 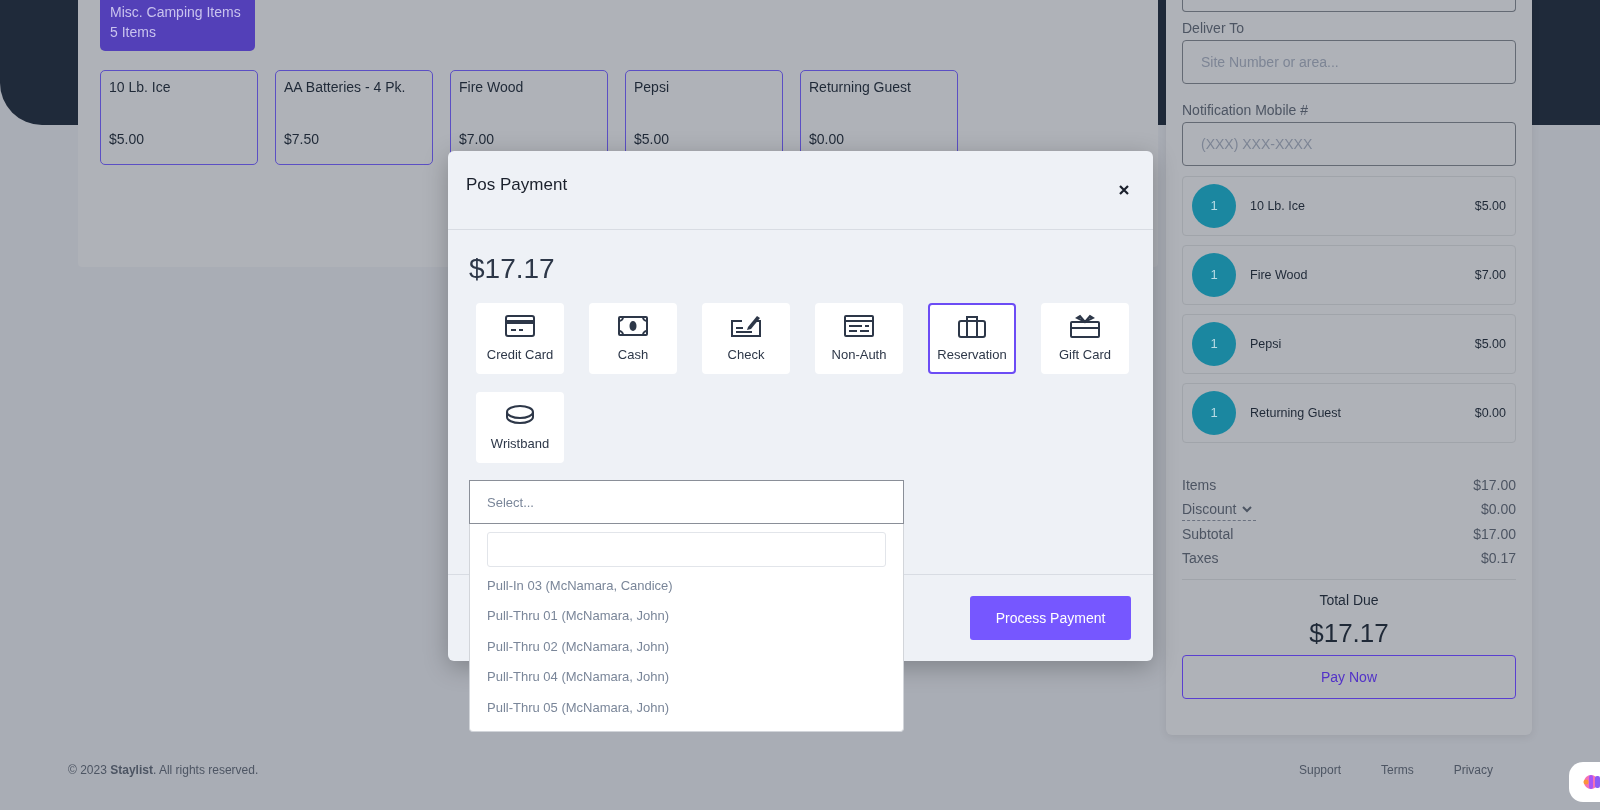 I want to click on dropdown-option: Pull-Thru 04 (McNamara, John), so click(x=686, y=676).